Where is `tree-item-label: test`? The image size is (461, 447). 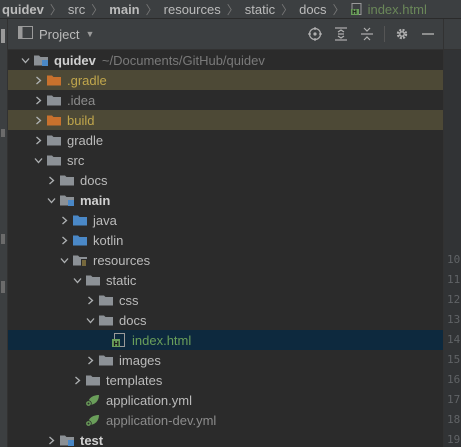
tree-item-label: test is located at coordinates (92, 439).